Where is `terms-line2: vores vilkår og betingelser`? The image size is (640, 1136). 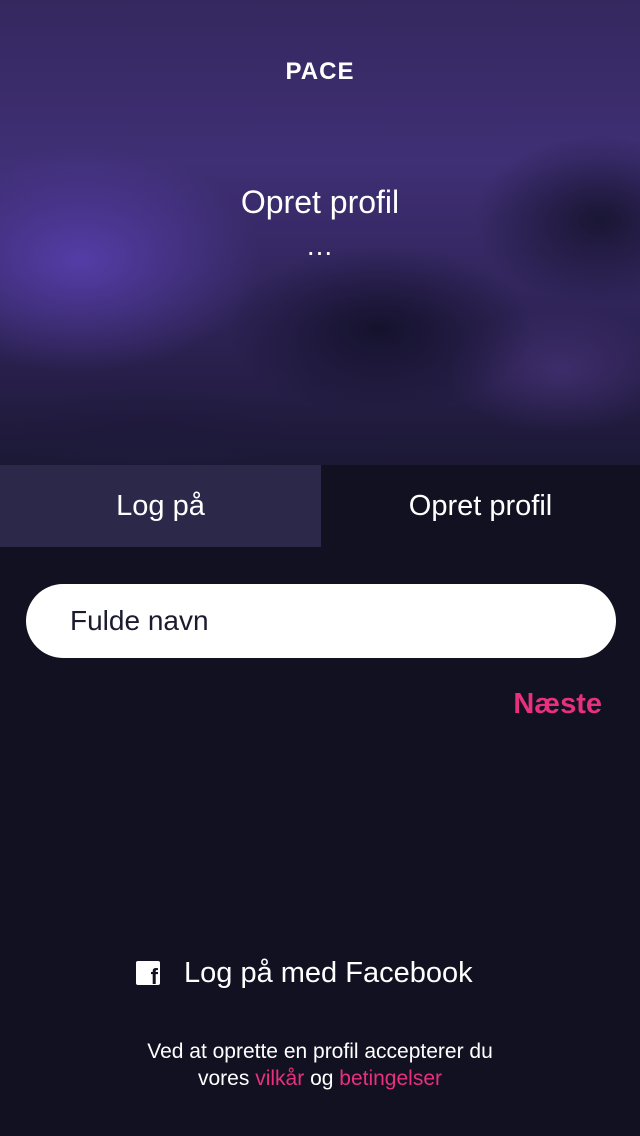 terms-line2: vores vilkår og betingelser is located at coordinates (320, 1078).